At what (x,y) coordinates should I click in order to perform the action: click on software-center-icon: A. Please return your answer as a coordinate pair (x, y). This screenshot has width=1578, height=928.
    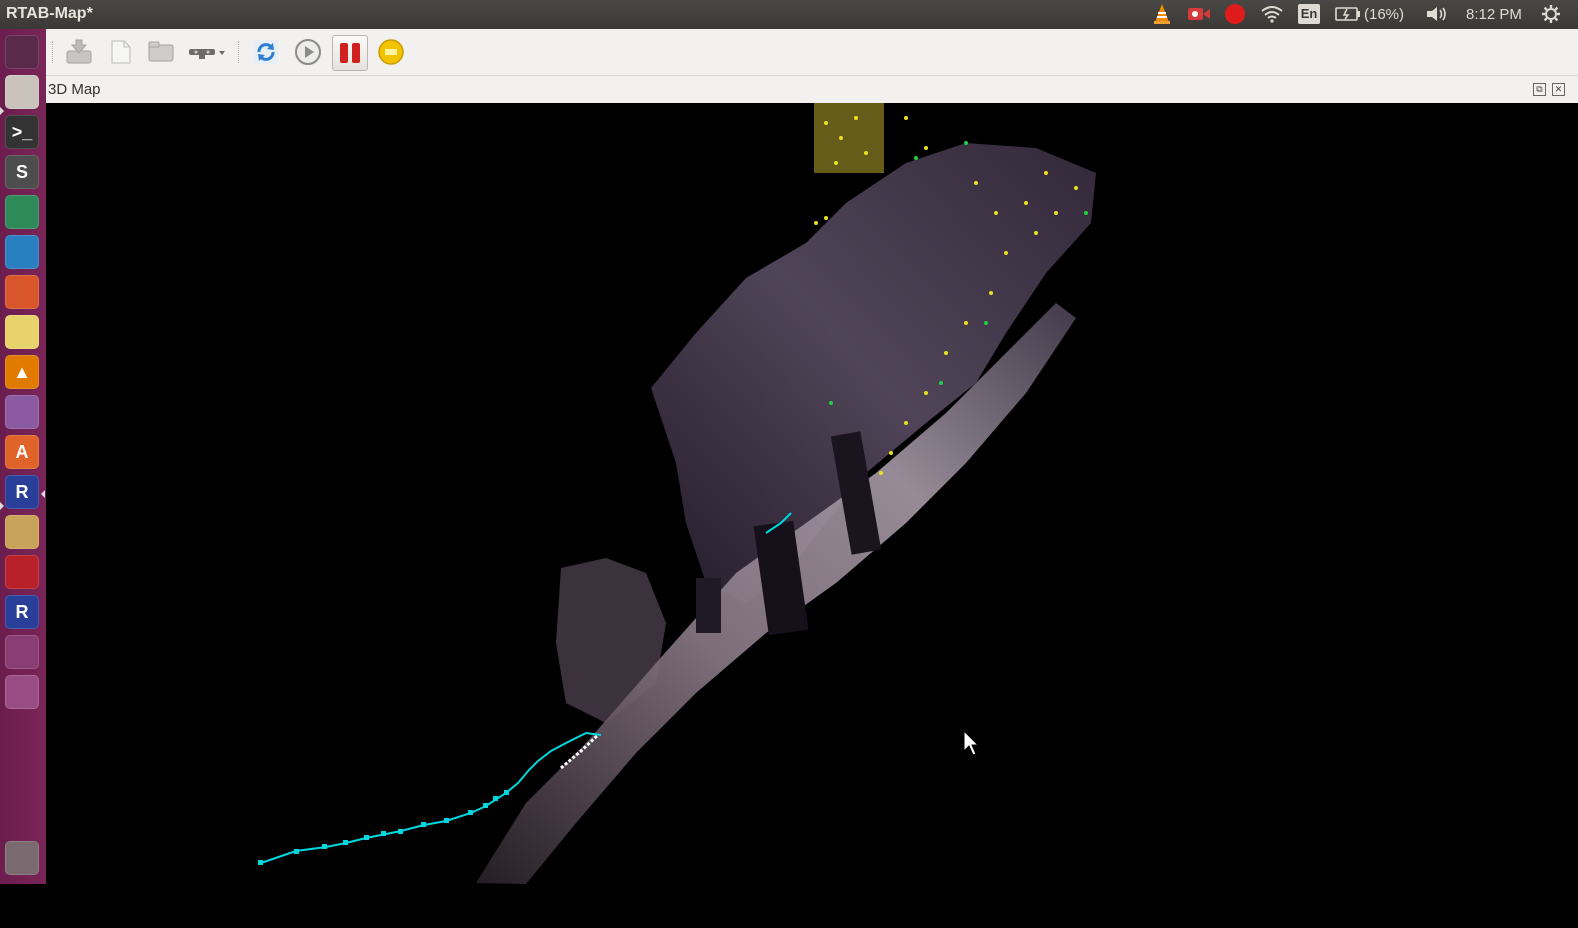
    Looking at the image, I should click on (22, 452).